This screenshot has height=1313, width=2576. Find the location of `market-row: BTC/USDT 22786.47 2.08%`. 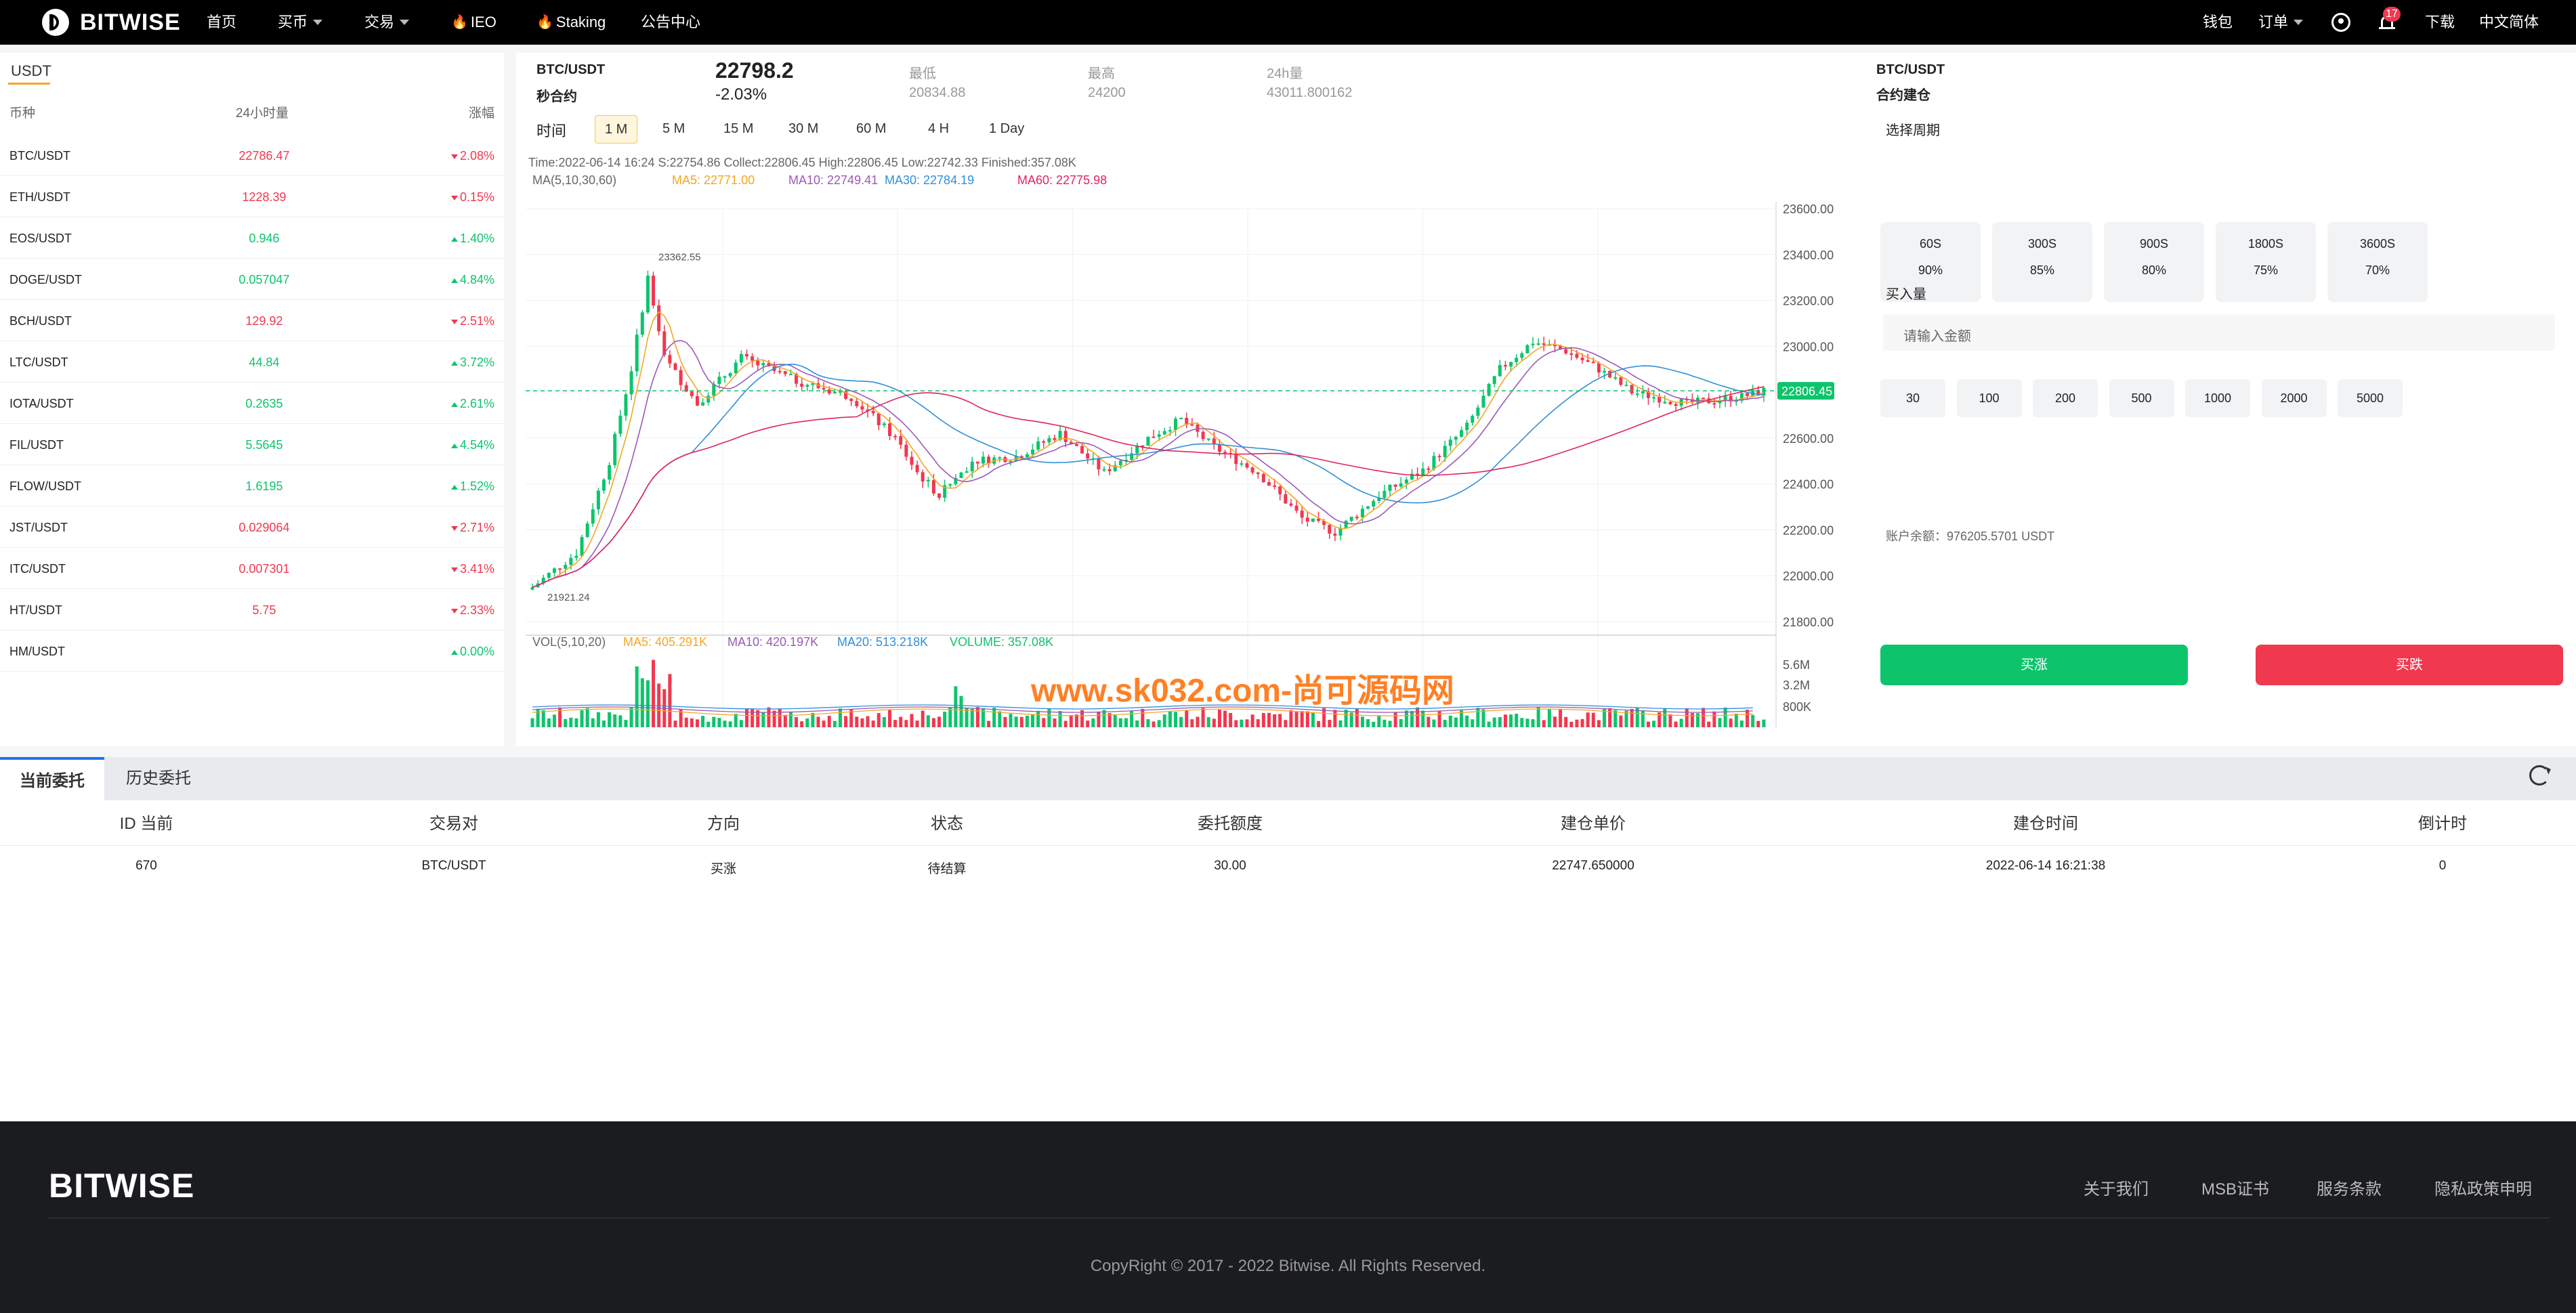

market-row: BTC/USDT 22786.47 2.08% is located at coordinates (252, 155).